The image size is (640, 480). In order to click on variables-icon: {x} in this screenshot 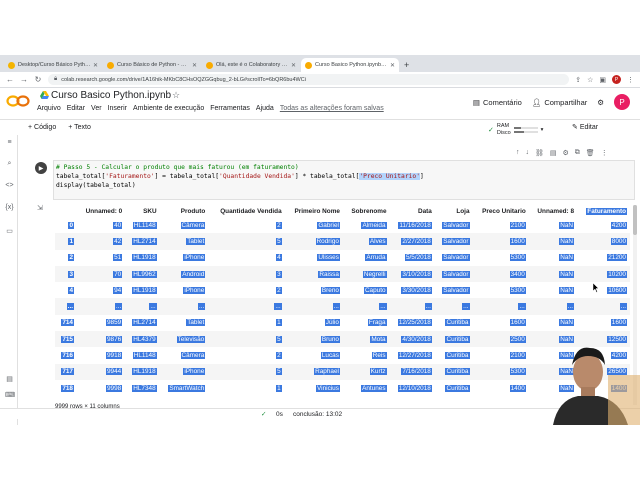, I will do `click(9, 207)`.